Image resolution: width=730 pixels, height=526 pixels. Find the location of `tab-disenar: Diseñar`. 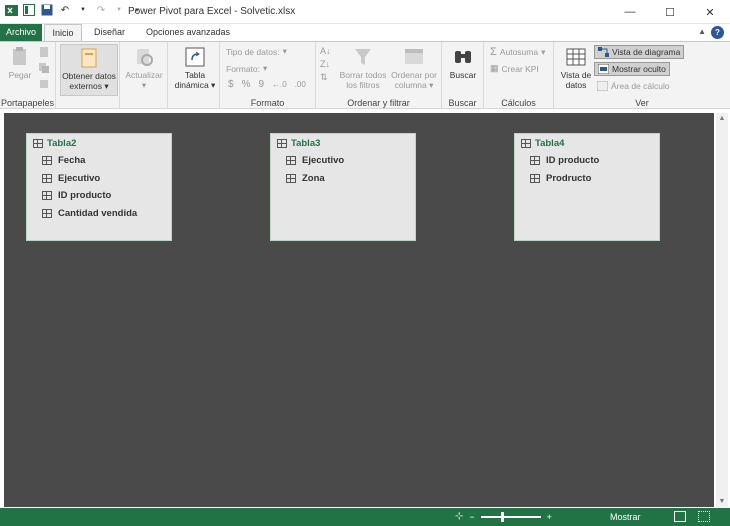

tab-disenar: Diseñar is located at coordinates (109, 32).